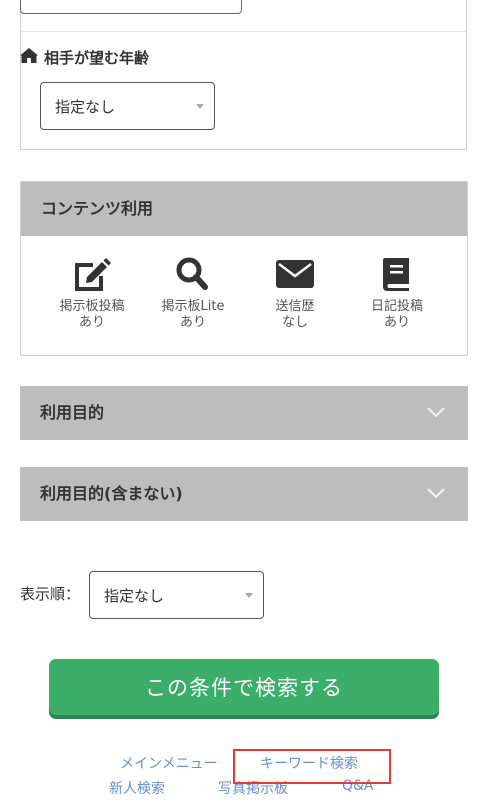 The image size is (500, 800). What do you see at coordinates (295, 293) in the screenshot?
I see `feature-mail: 送信歴 なし` at bounding box center [295, 293].